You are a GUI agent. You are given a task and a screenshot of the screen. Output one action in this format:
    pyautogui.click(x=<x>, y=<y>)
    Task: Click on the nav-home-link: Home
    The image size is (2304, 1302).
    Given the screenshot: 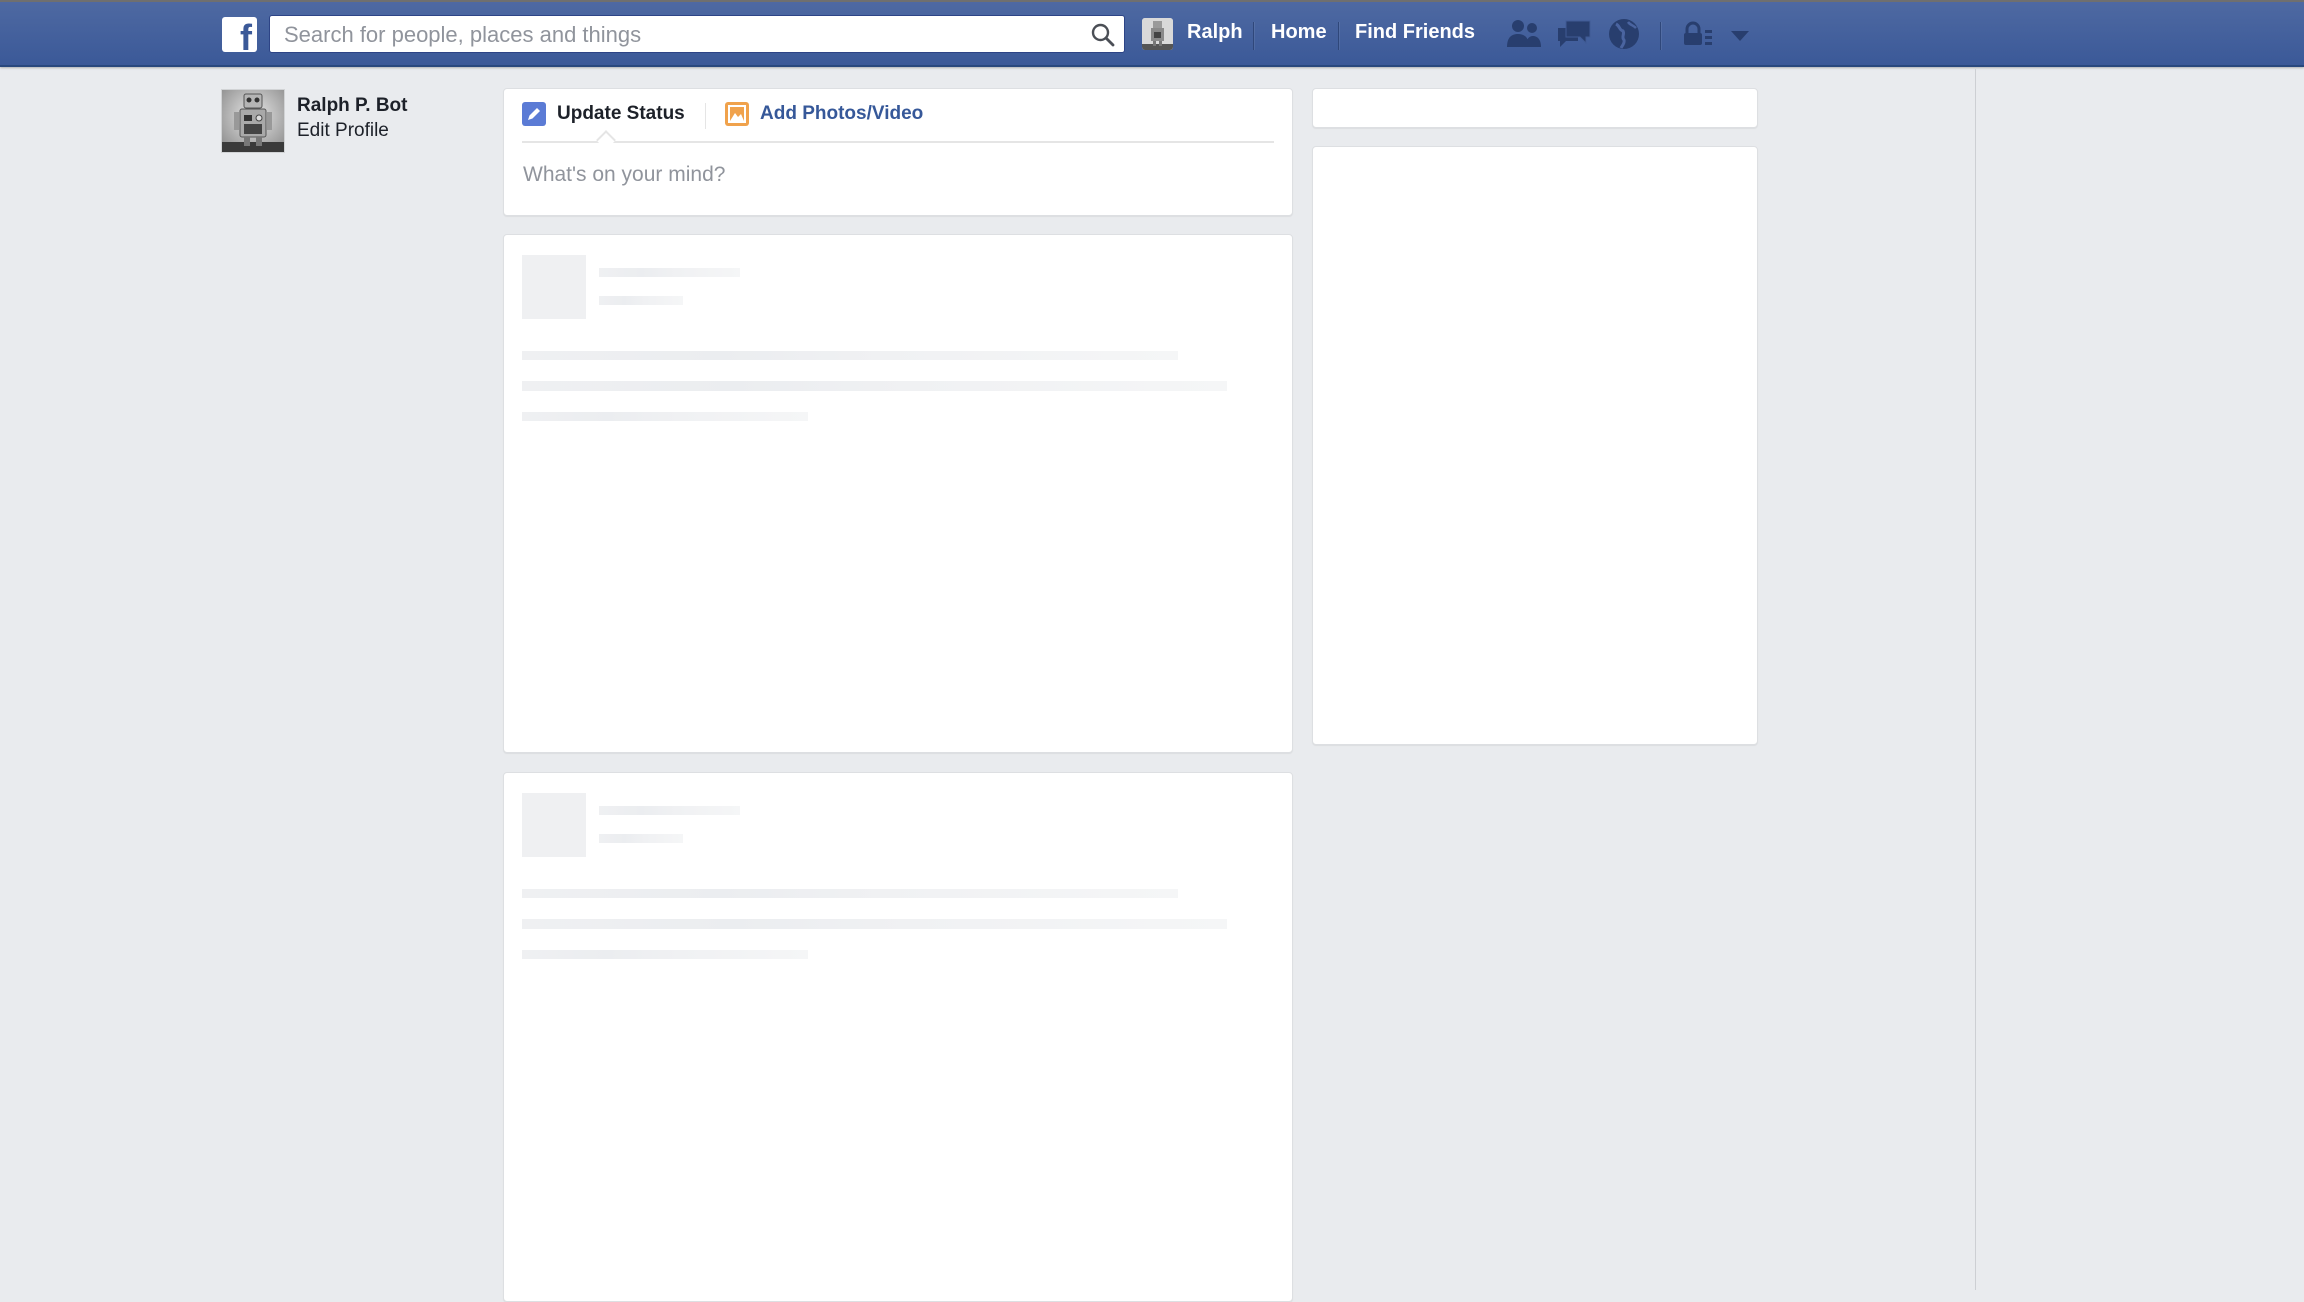 What is the action you would take?
    pyautogui.click(x=1299, y=32)
    